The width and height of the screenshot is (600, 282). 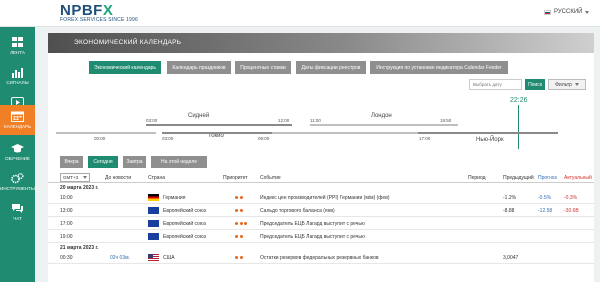 I want to click on logo-tagline: FOREX SERVICES SINCE 1996, so click(x=99, y=20).